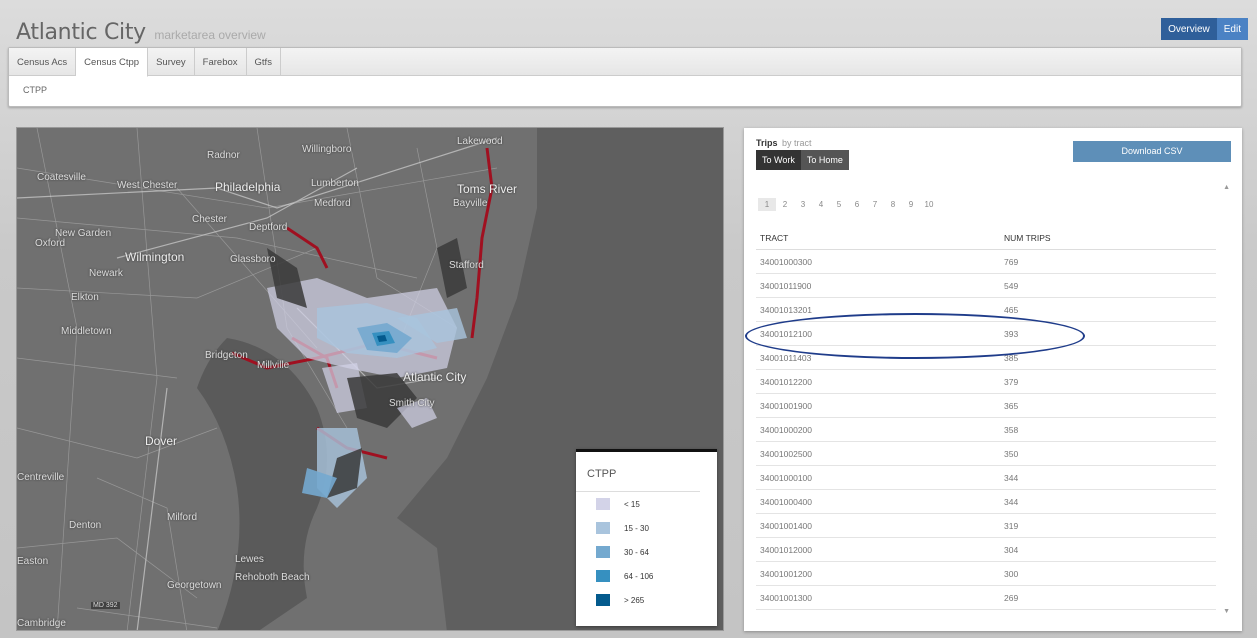 This screenshot has width=1257, height=638. What do you see at coordinates (182, 517) in the screenshot?
I see `map-label-milford: Milford` at bounding box center [182, 517].